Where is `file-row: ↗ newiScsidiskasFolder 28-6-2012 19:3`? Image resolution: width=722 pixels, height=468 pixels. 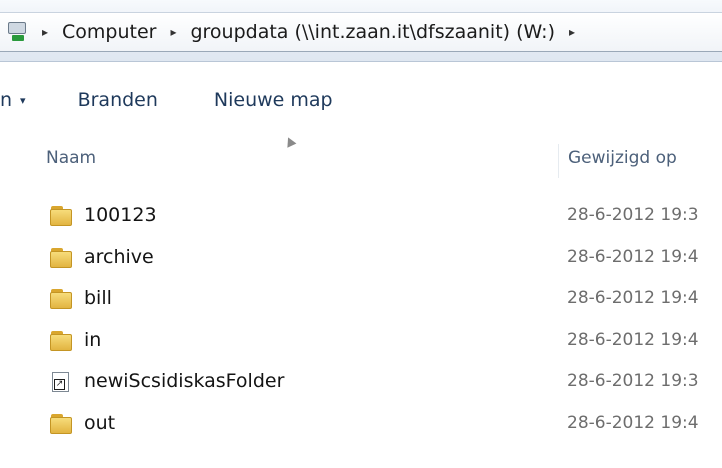
file-row: ↗ newiScsidiskasFolder 28-6-2012 19:3 is located at coordinates (361, 385).